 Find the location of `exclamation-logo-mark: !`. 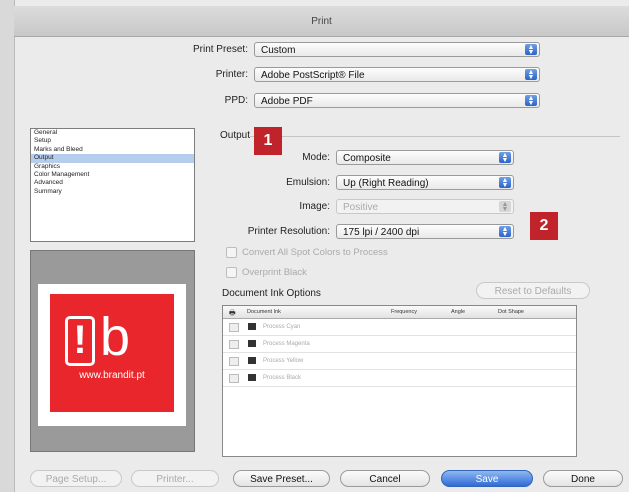

exclamation-logo-mark: ! is located at coordinates (80, 341).